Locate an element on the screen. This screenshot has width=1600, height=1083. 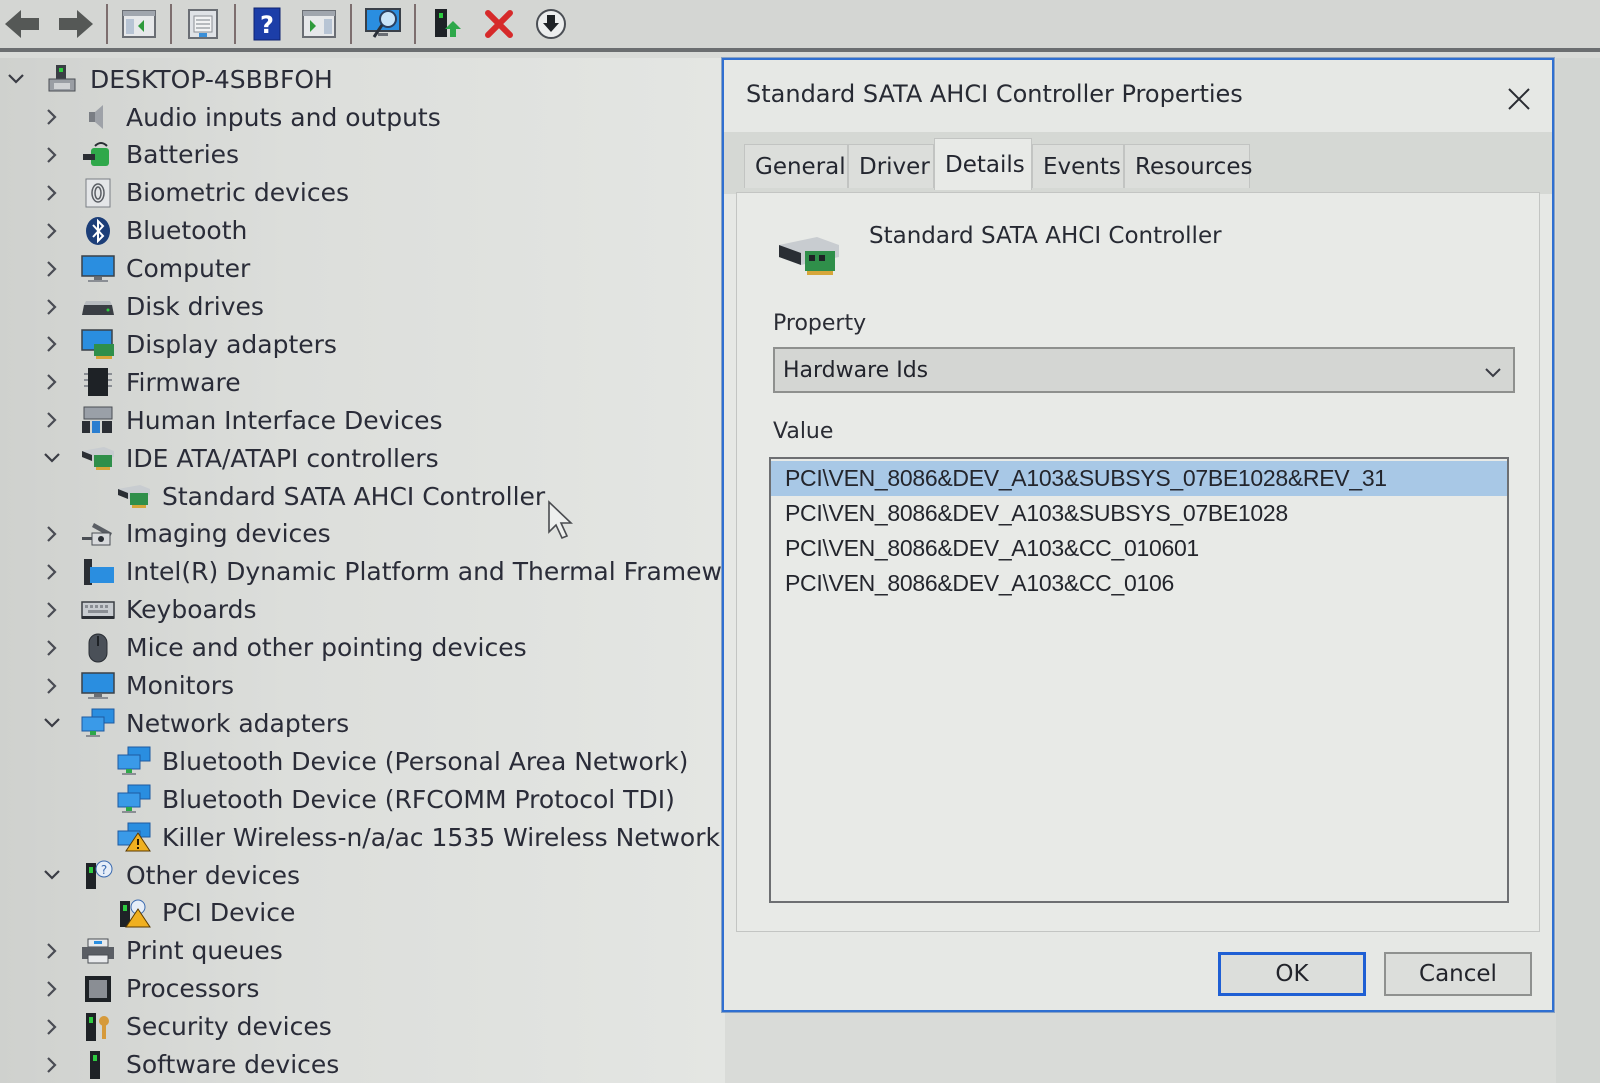
tree-category: Computer is located at coordinates (145, 269).